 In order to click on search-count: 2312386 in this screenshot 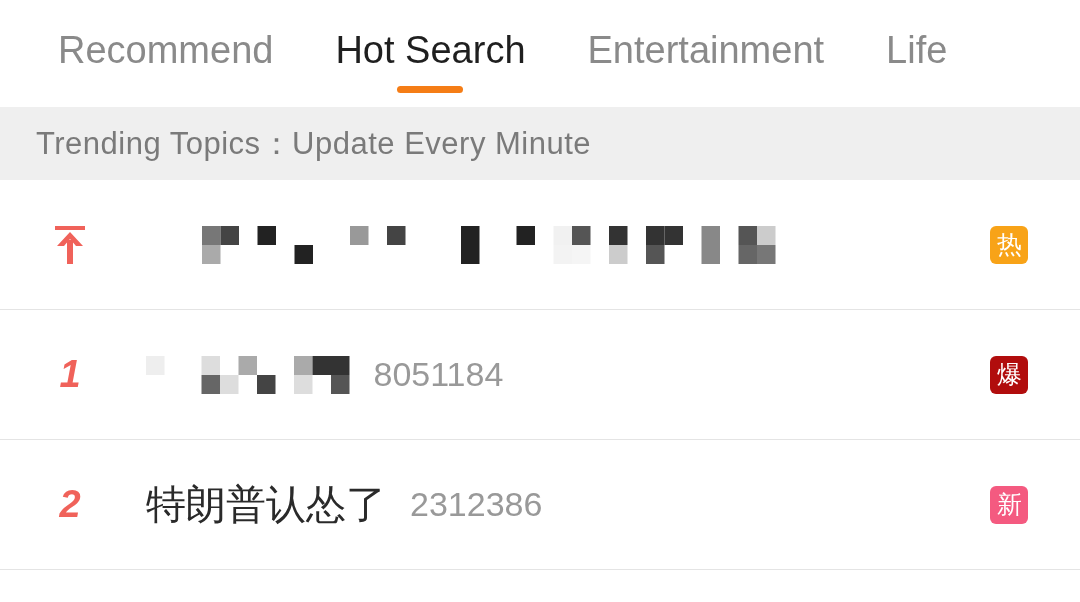, I will do `click(476, 504)`.